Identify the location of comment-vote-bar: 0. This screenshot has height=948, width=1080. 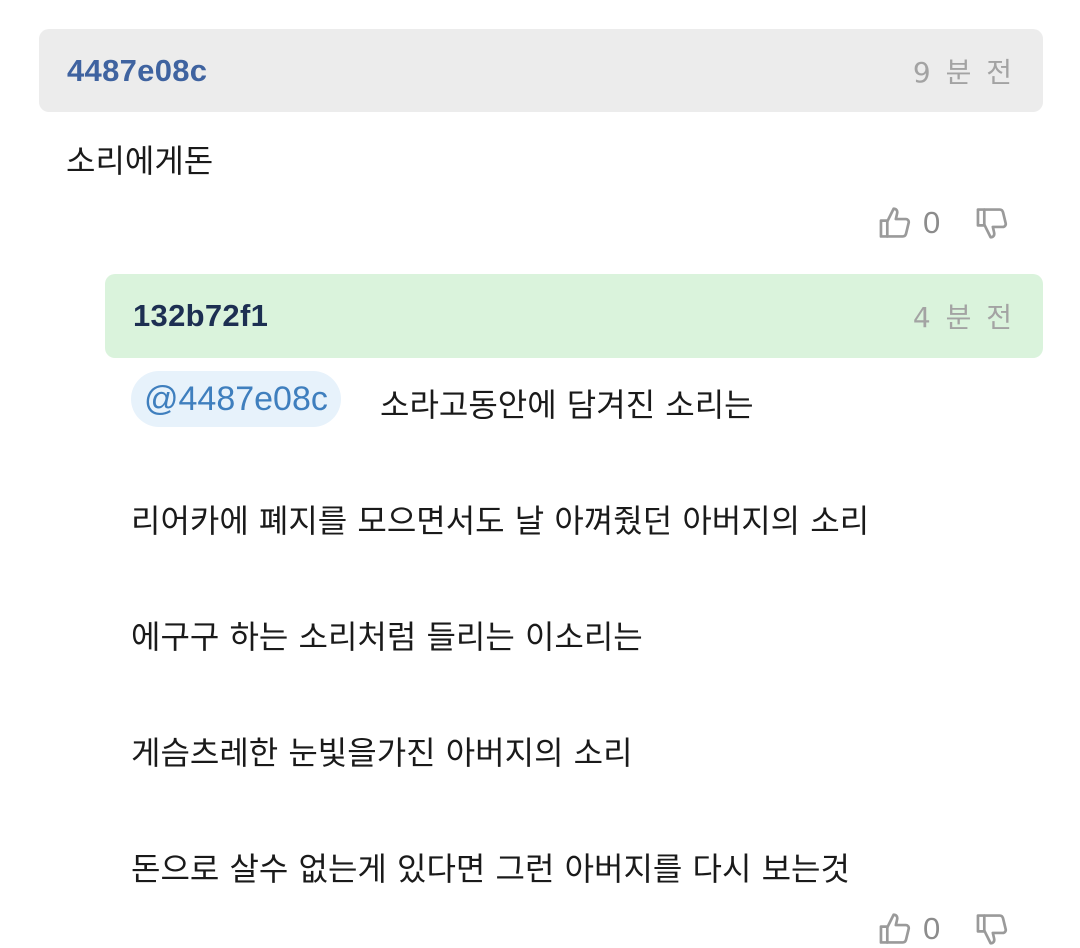
(944, 223).